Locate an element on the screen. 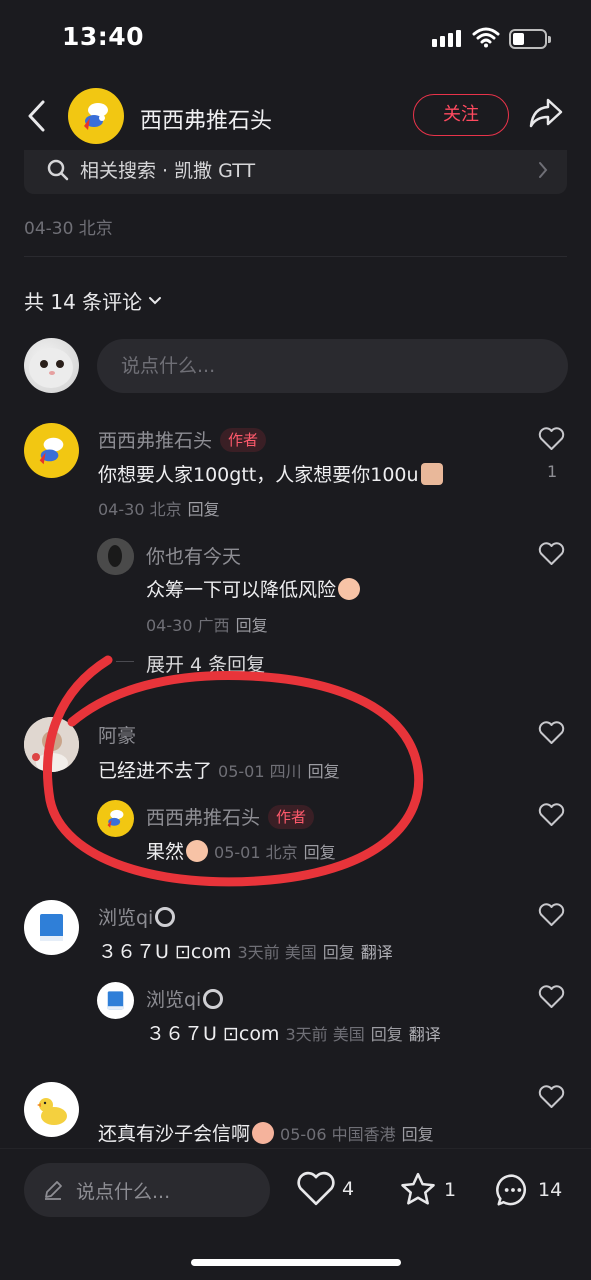 This screenshot has width=591, height=1280. chevron-right-icon is located at coordinates (543, 170).